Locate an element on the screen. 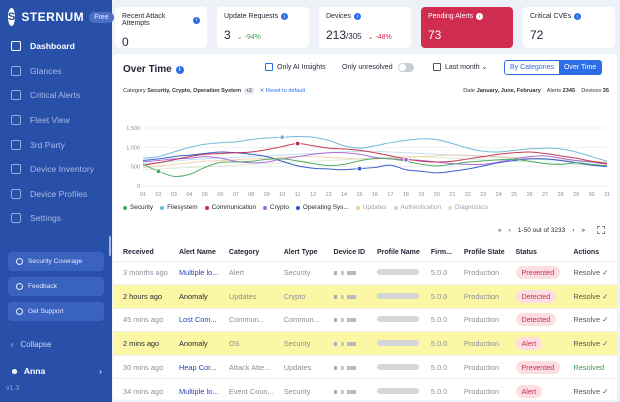 Image resolution: width=620 pixels, height=402 pixels. column-header: Received is located at coordinates (141, 252).